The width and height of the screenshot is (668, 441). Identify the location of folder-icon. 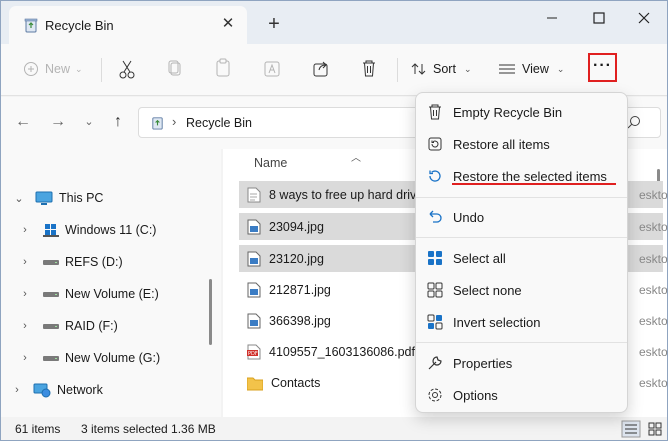
(255, 383).